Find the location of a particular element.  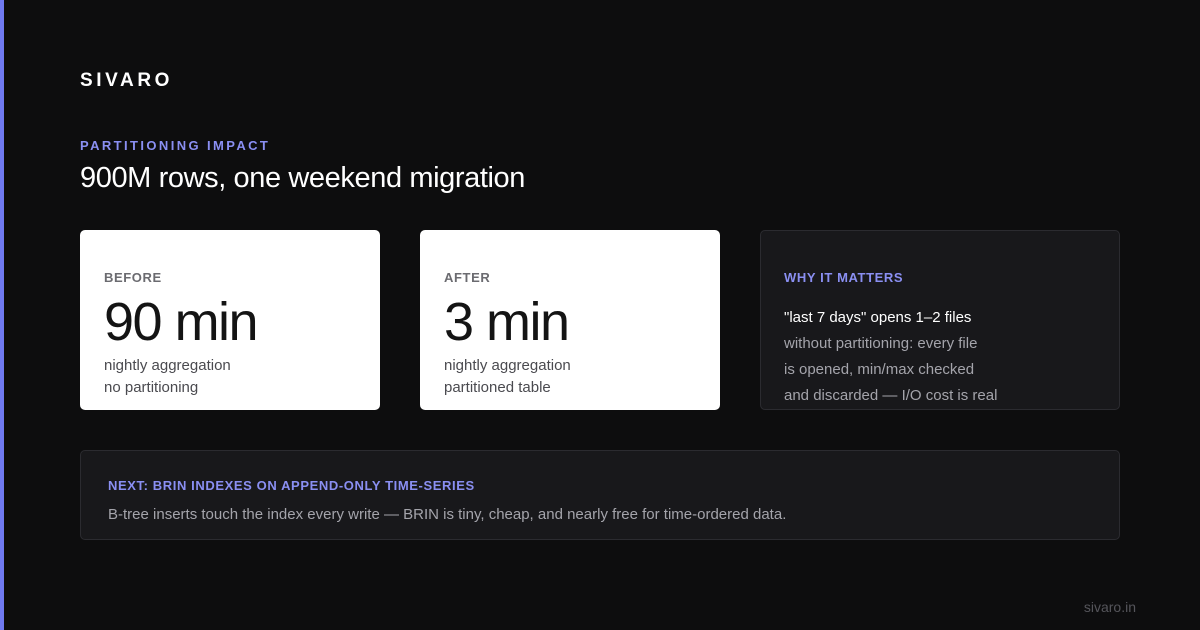

why-title: WHY IT MATTERS is located at coordinates (844, 277).